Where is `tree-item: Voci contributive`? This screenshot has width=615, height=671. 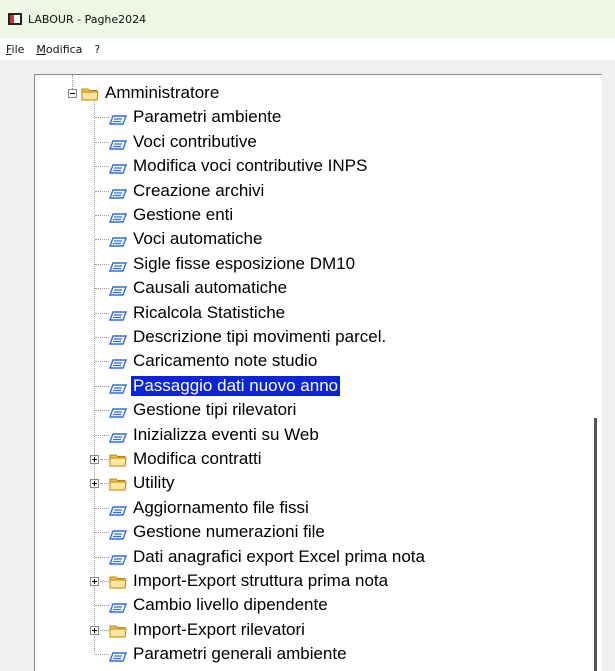
tree-item: Voci contributive is located at coordinates (177, 142).